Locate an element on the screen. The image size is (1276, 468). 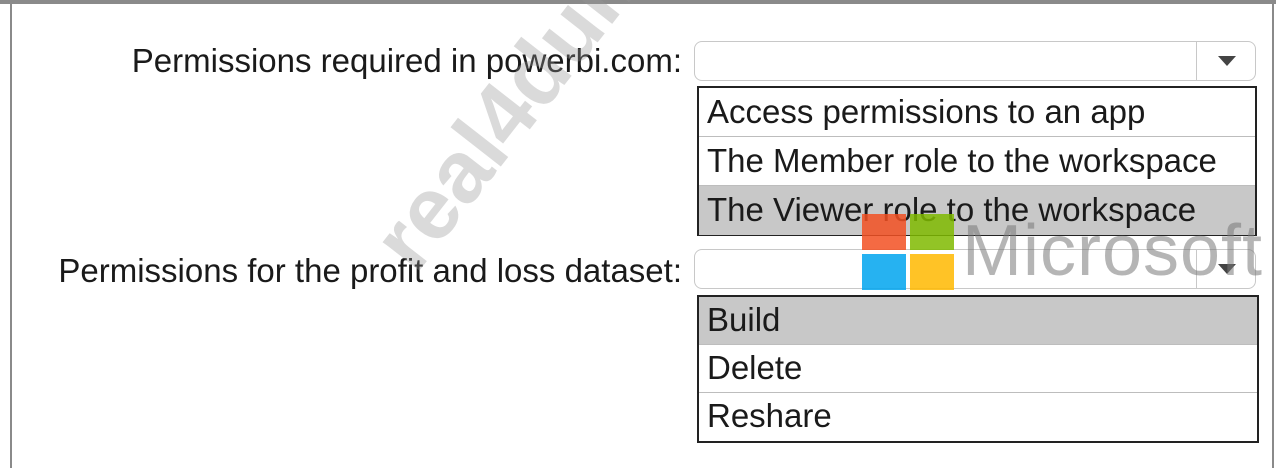
logo-yellow-square is located at coordinates (932, 272).